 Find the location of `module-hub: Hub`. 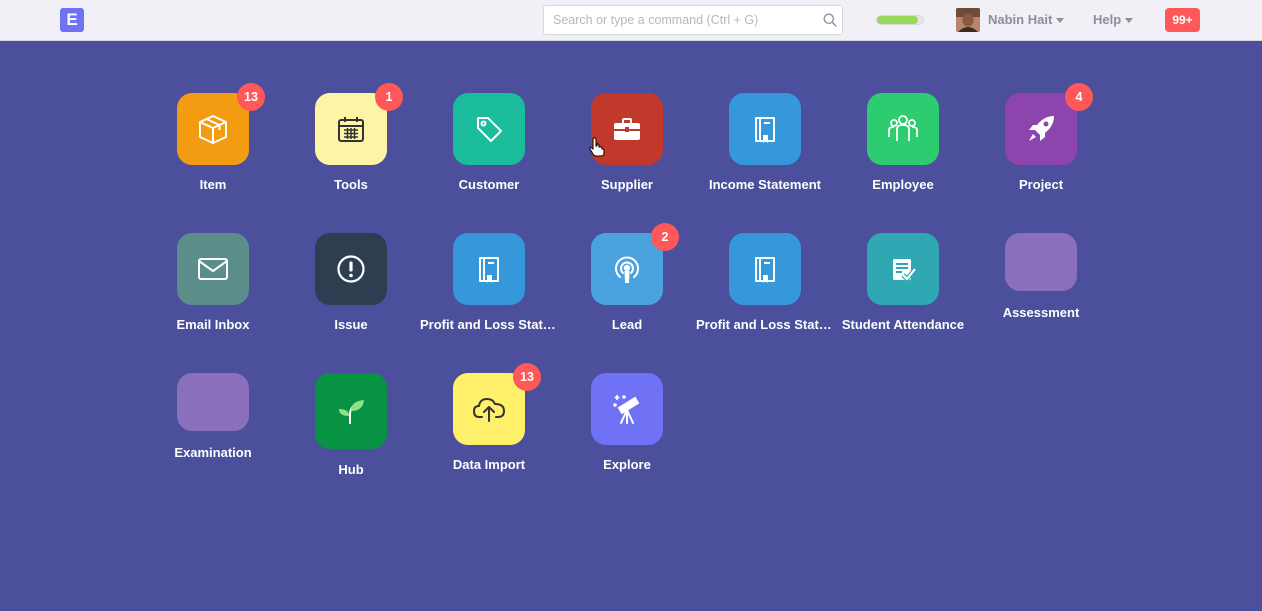

module-hub: Hub is located at coordinates (351, 428).